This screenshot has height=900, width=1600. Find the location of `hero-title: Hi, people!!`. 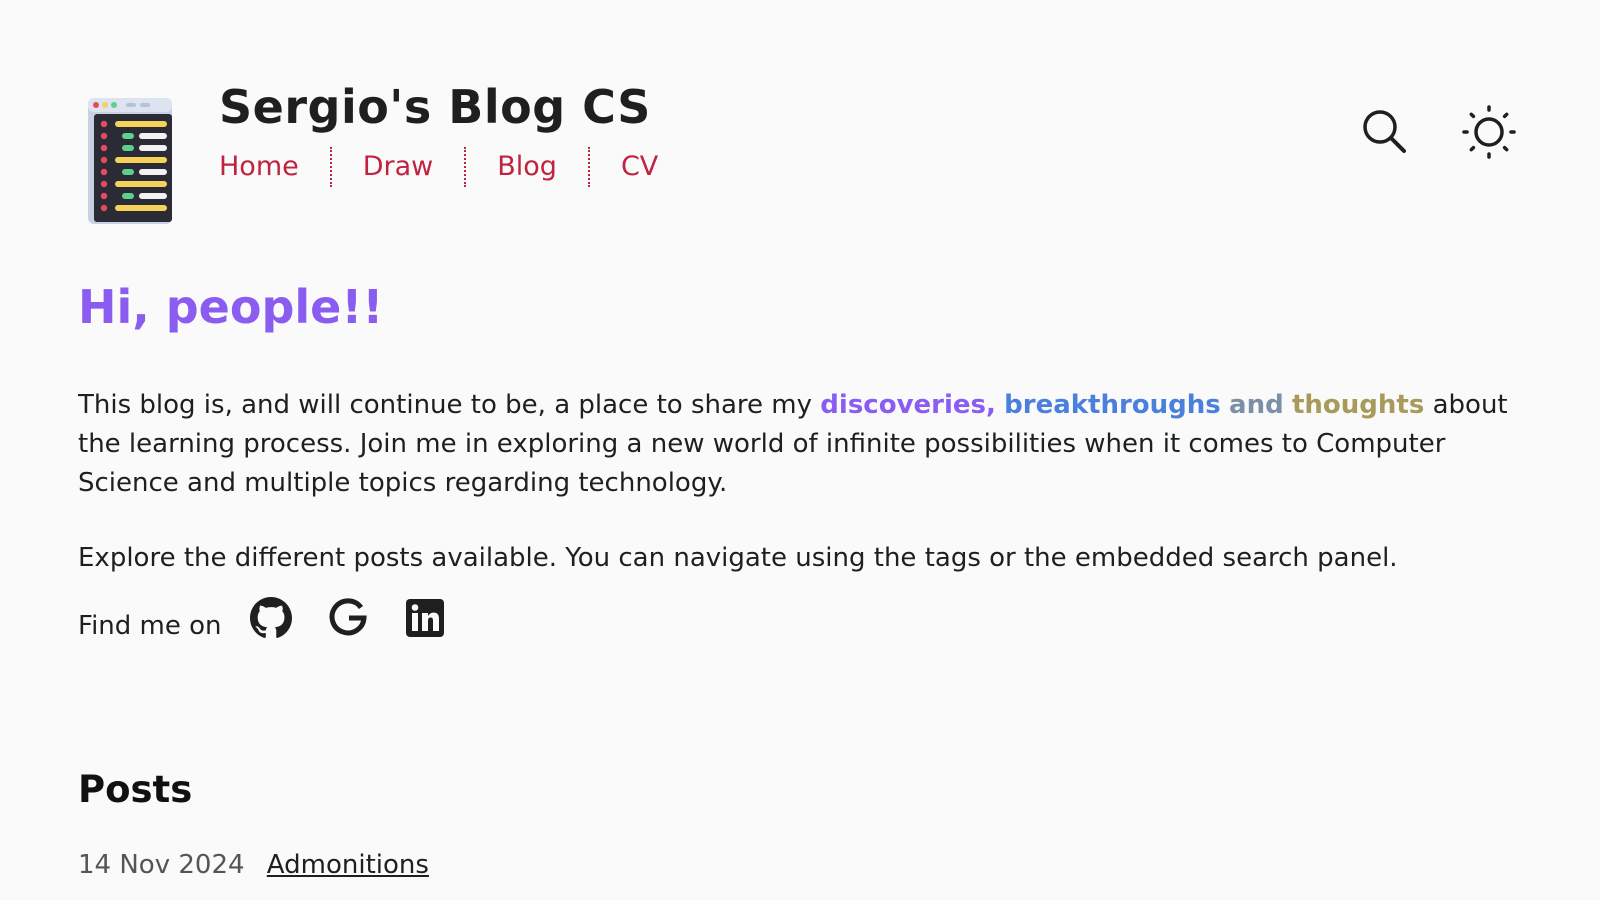

hero-title: Hi, people!! is located at coordinates (231, 307).